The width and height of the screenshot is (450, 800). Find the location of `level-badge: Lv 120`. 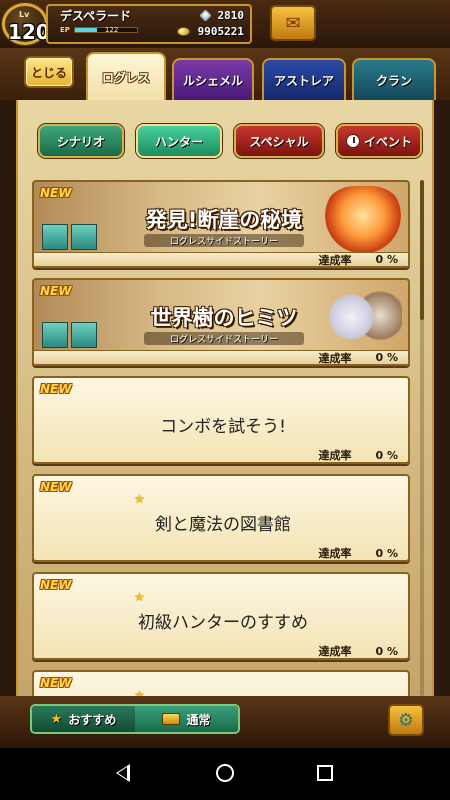

level-badge: Lv 120 is located at coordinates (26, 24).